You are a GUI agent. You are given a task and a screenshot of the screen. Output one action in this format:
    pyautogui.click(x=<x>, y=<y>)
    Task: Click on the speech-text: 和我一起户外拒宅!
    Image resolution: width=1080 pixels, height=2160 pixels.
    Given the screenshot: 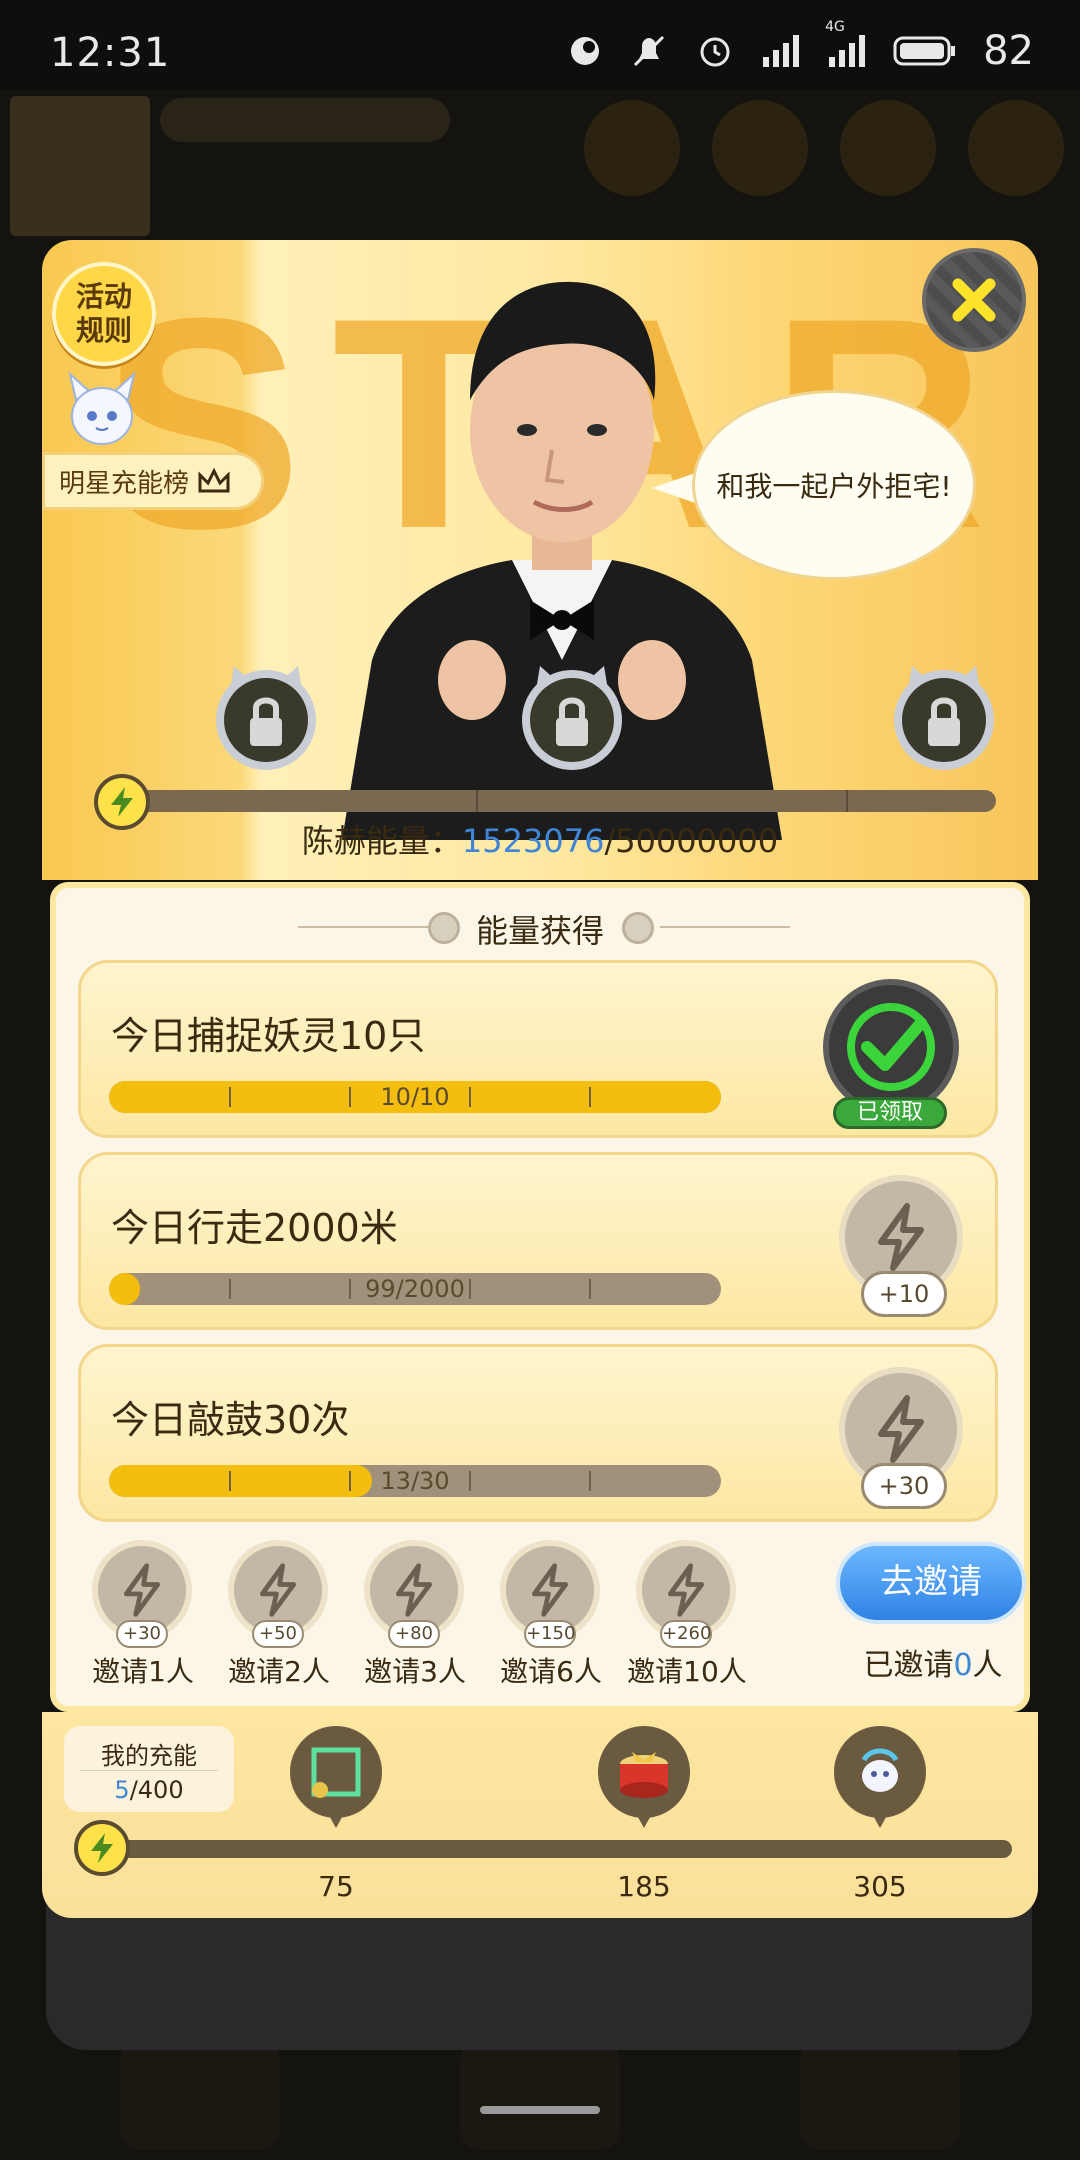 What is the action you would take?
    pyautogui.click(x=834, y=486)
    